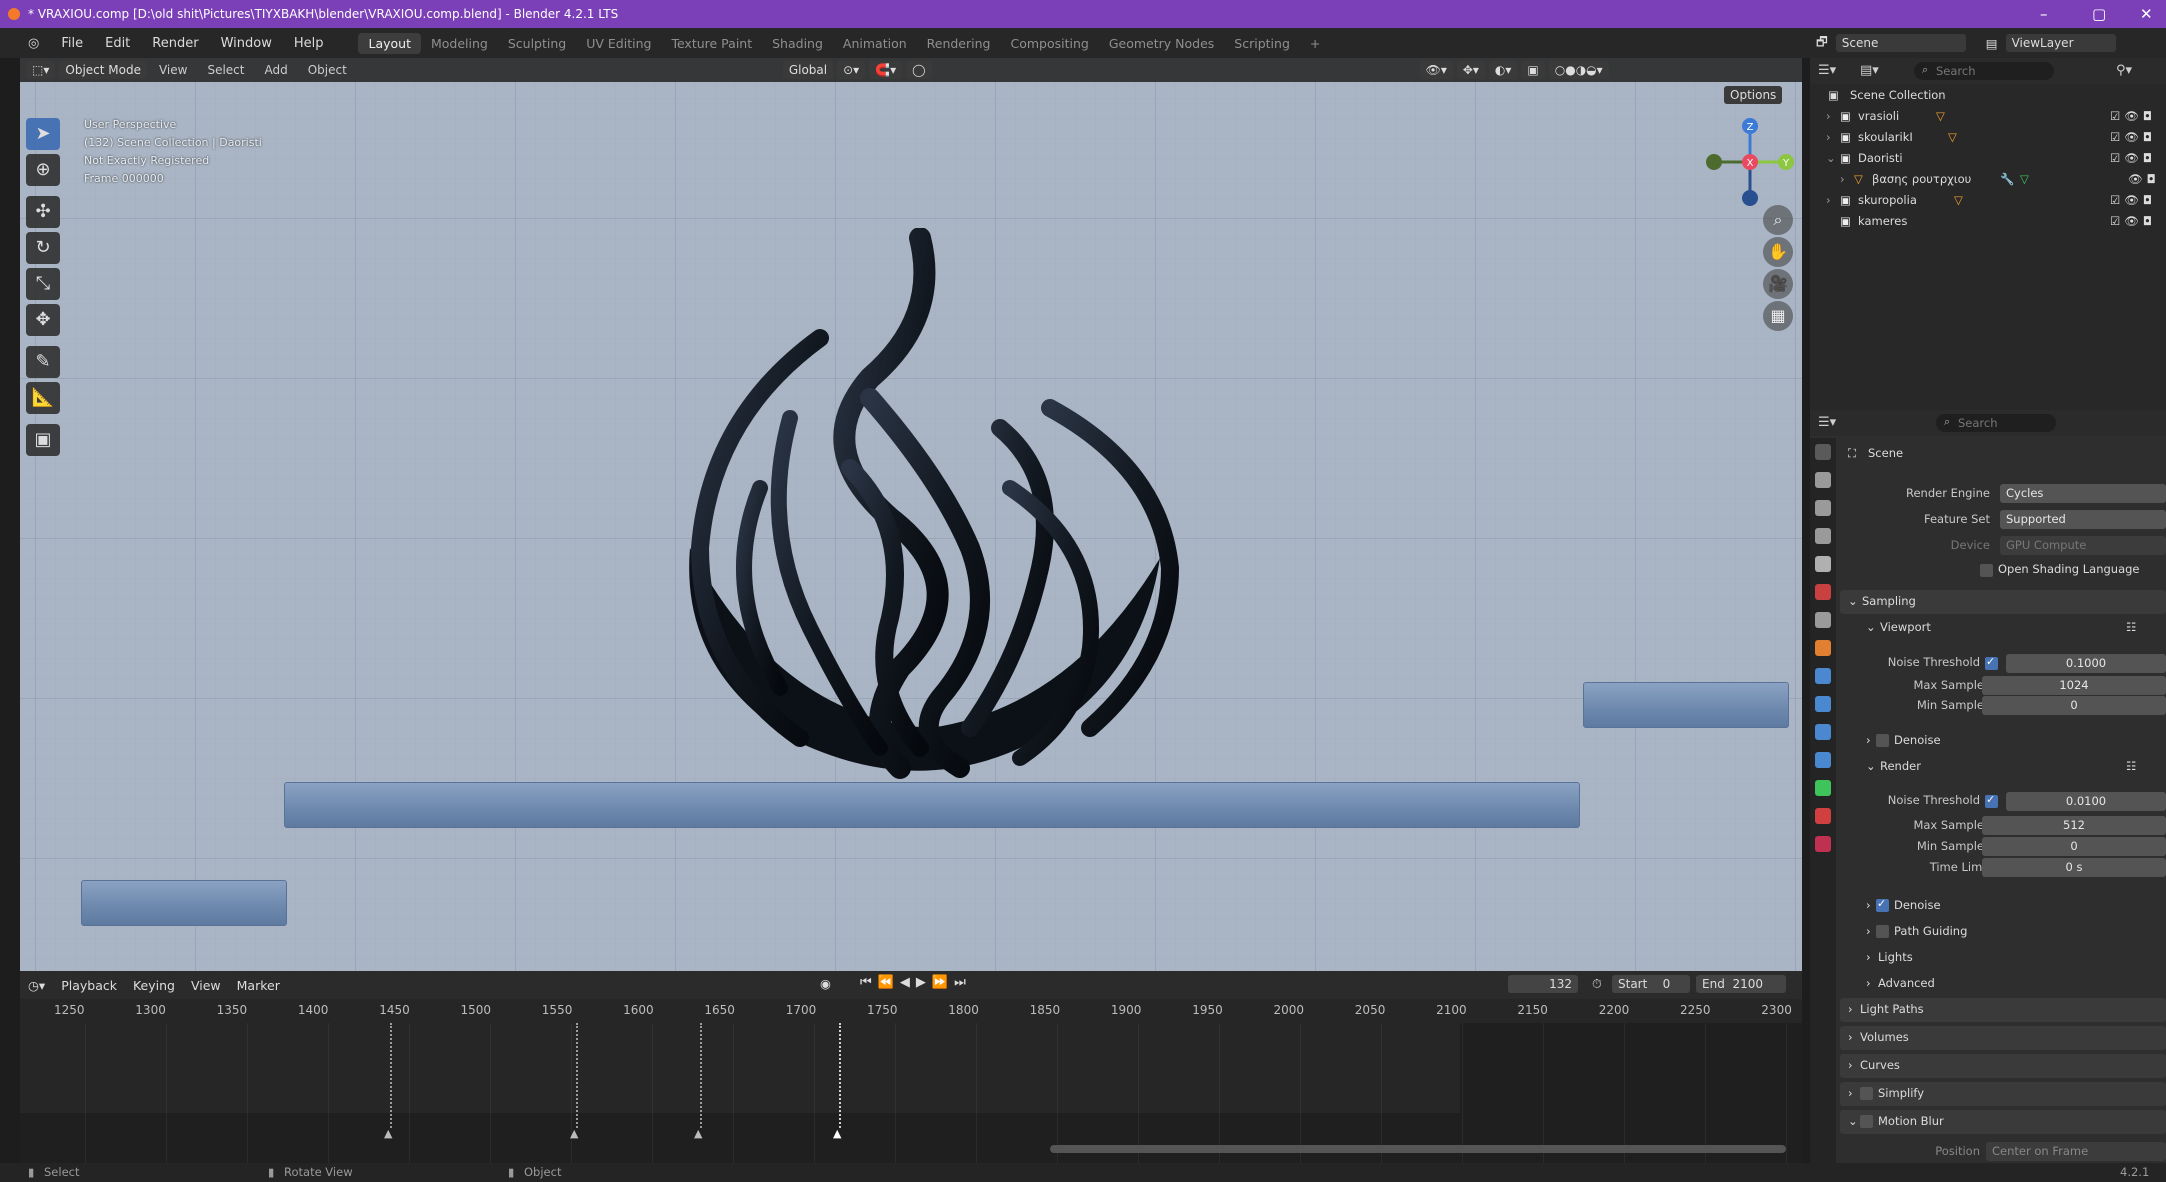 The image size is (2166, 1182). What do you see at coordinates (1823, 592) in the screenshot?
I see `world-tab-icon` at bounding box center [1823, 592].